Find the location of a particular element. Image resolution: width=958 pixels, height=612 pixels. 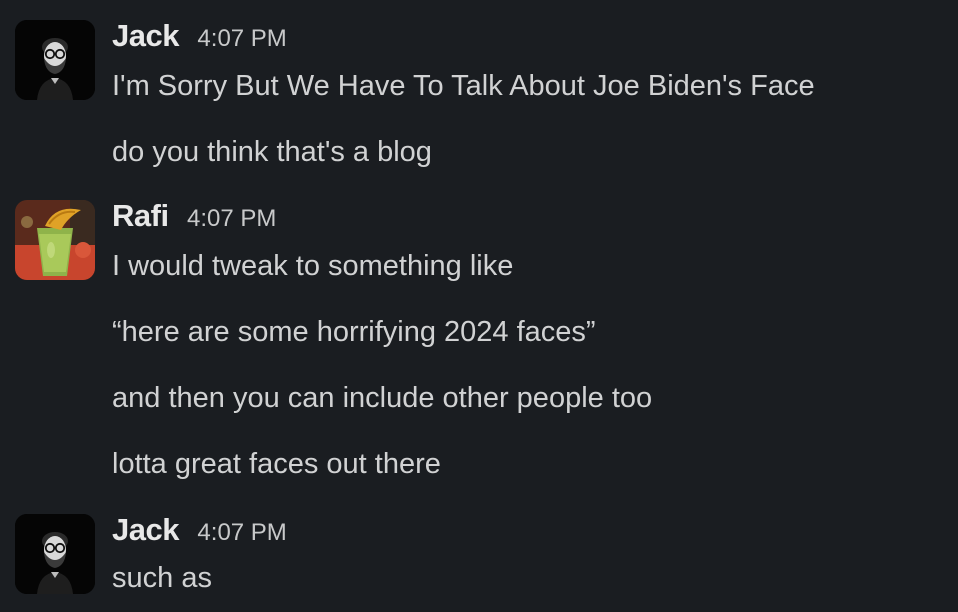

message-text: lotta great faces out there is located at coordinates (276, 464).